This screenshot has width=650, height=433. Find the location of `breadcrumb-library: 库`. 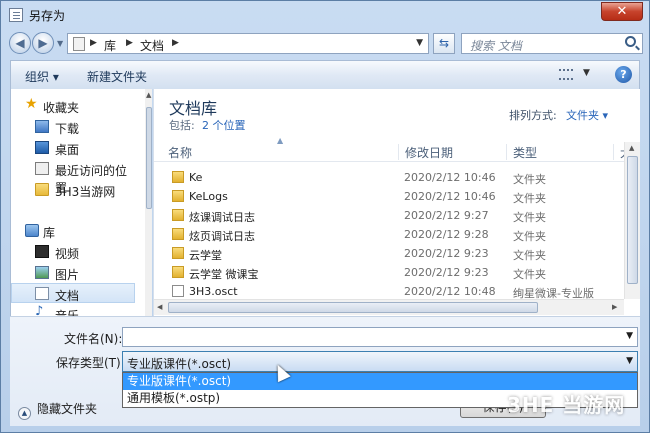

breadcrumb-library: 库 is located at coordinates (110, 45).